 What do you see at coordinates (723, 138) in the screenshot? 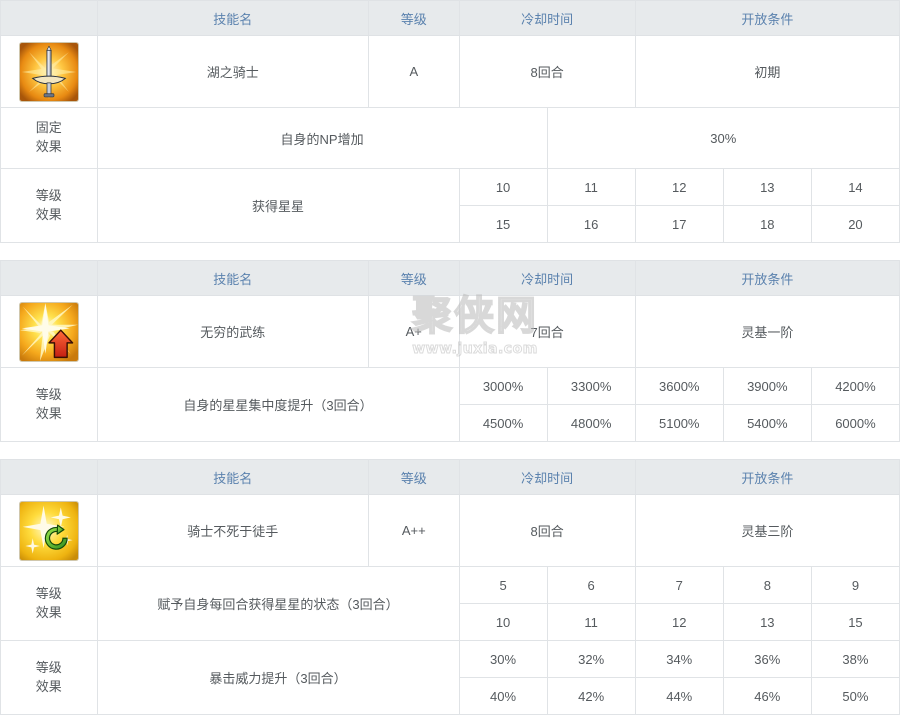
I see `fixed-effect-value: 30%` at bounding box center [723, 138].